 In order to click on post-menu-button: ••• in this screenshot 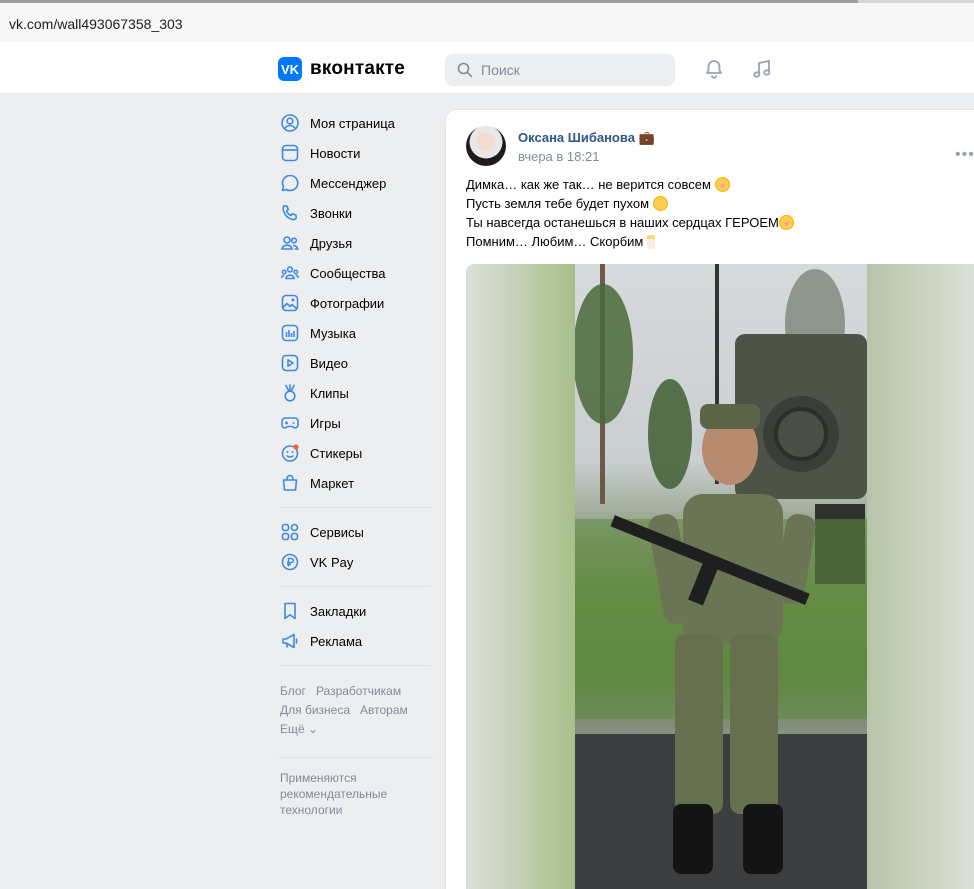, I will do `click(964, 155)`.